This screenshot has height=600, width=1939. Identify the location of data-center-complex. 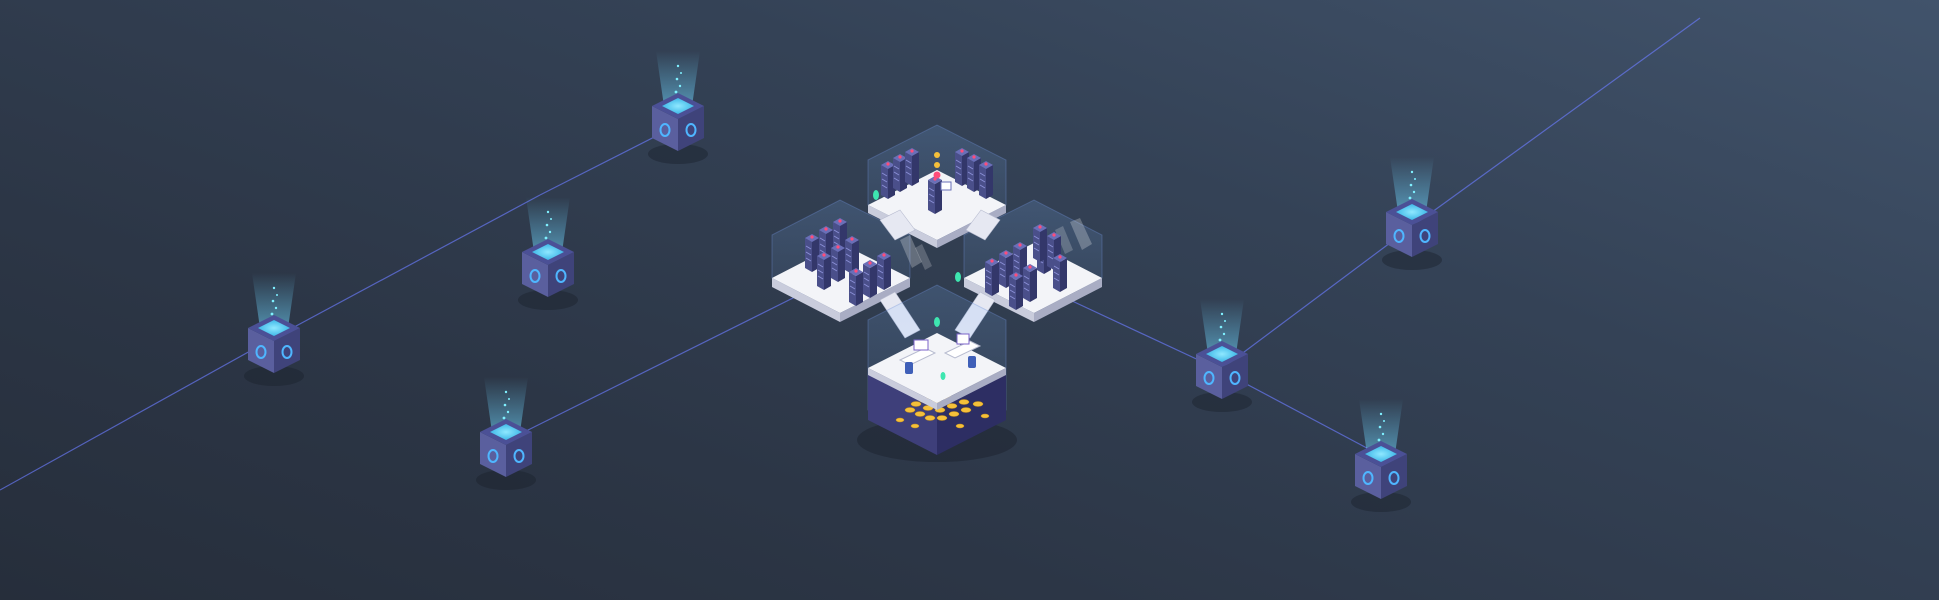
(937, 293).